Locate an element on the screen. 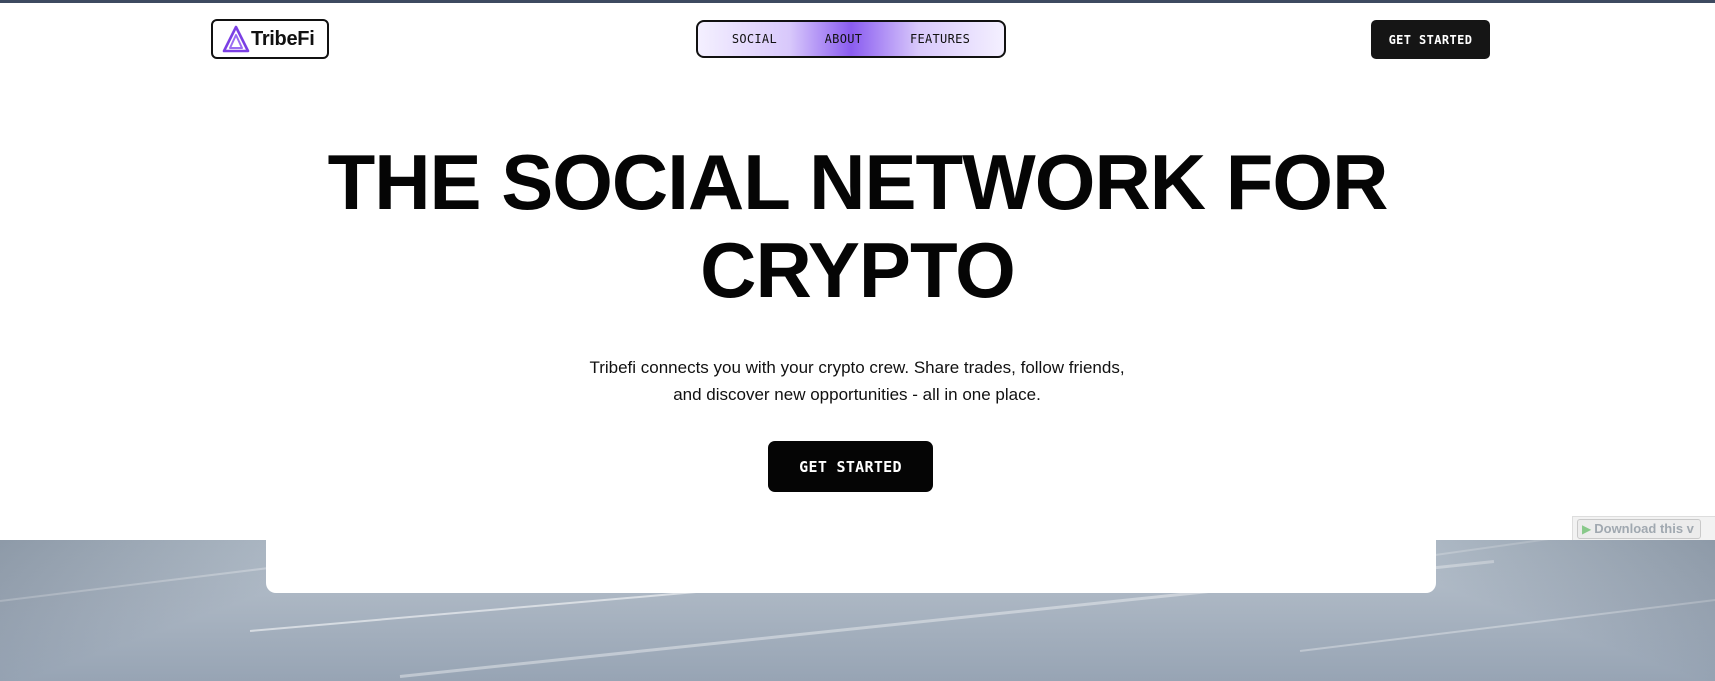  logo-link: TribeFi is located at coordinates (270, 39).